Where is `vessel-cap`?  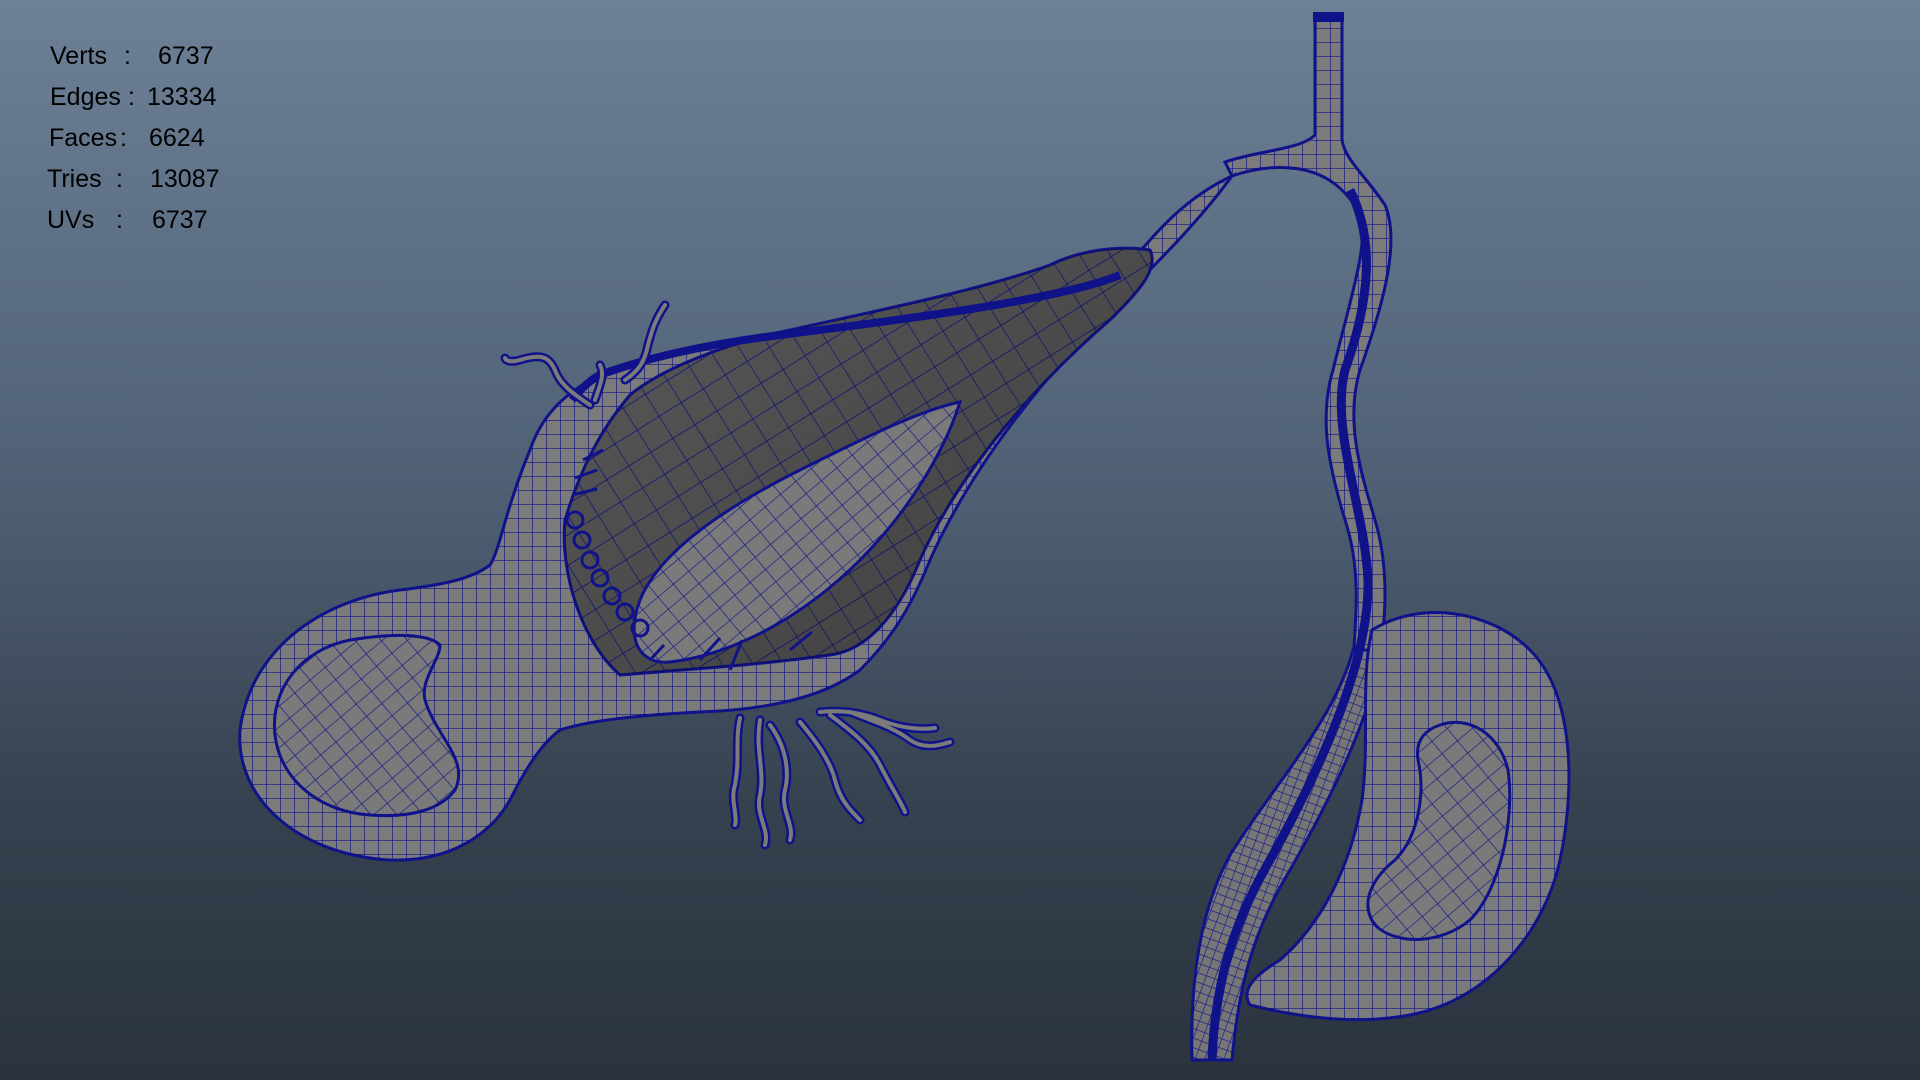
vessel-cap is located at coordinates (1328, 17).